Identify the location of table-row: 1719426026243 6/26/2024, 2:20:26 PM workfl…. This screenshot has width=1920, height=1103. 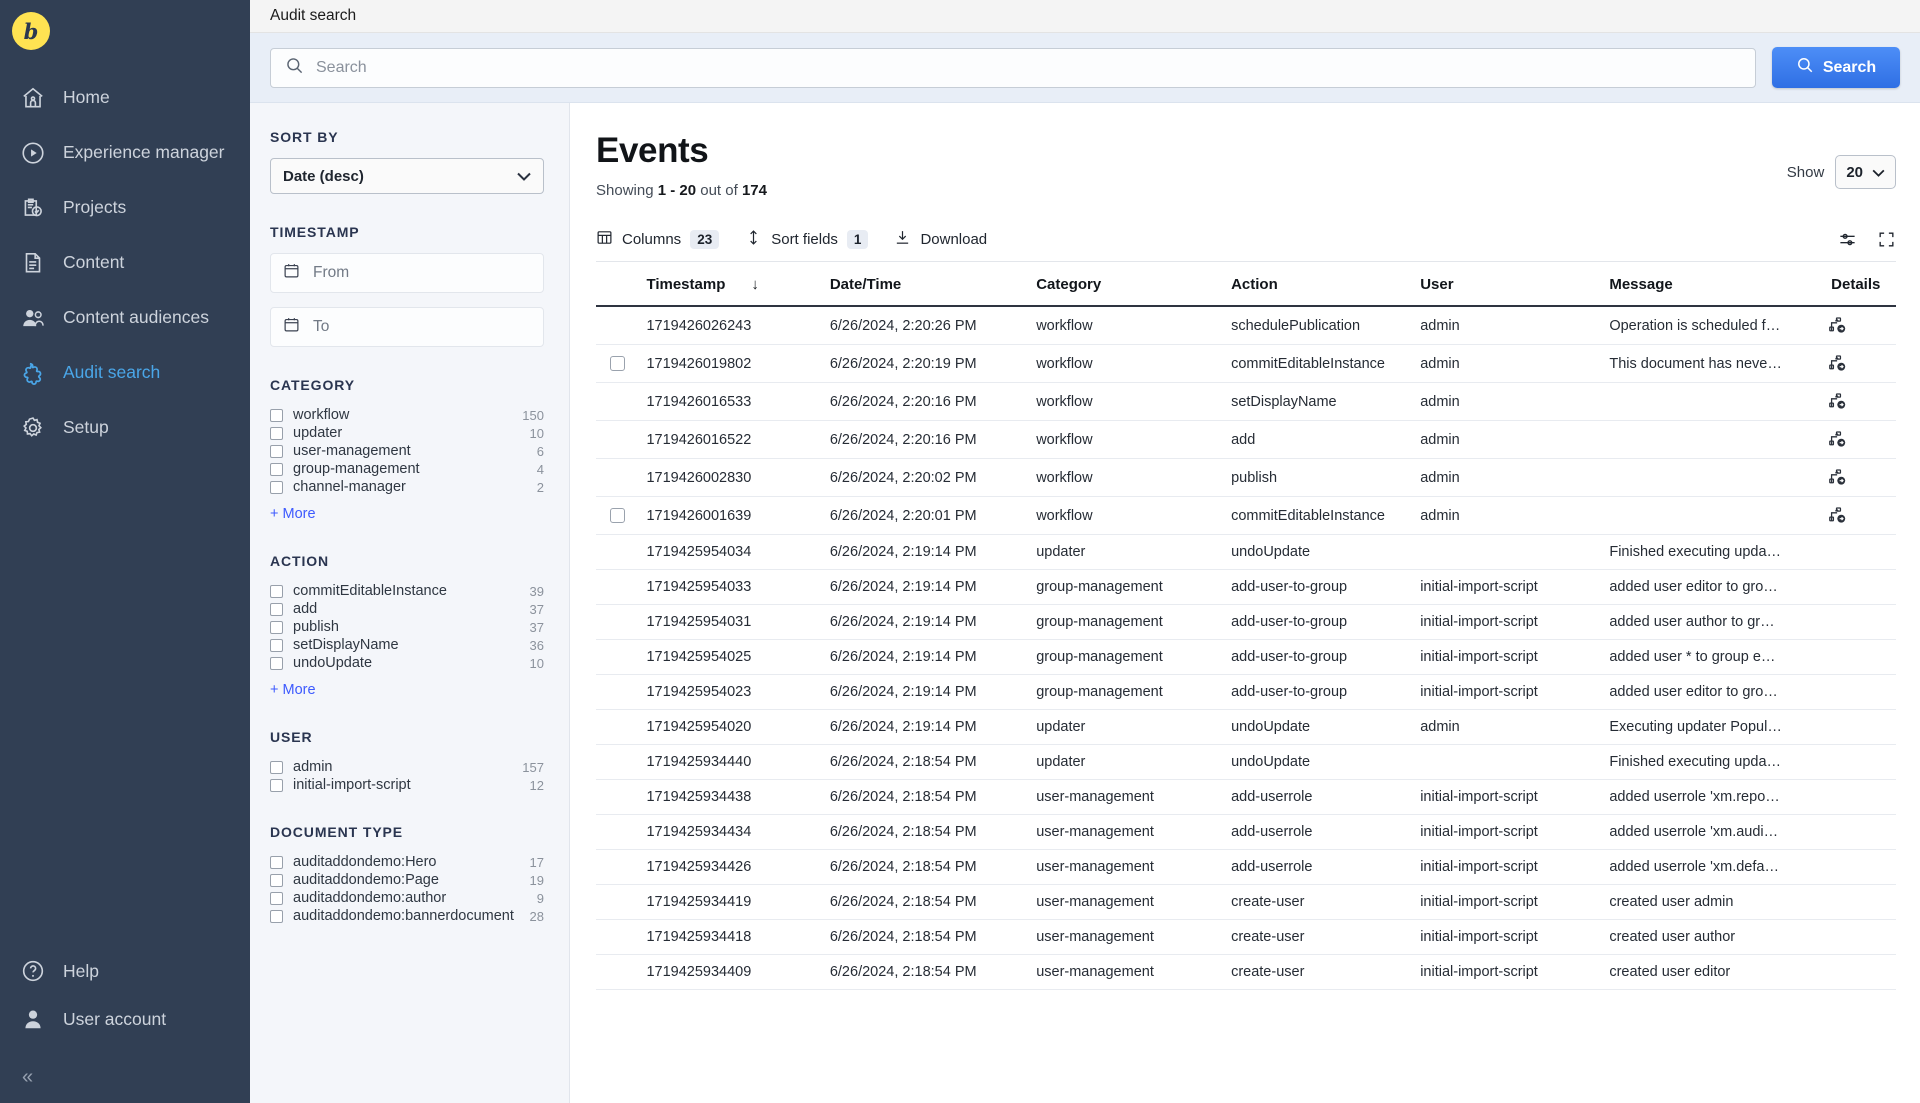
(1246, 325).